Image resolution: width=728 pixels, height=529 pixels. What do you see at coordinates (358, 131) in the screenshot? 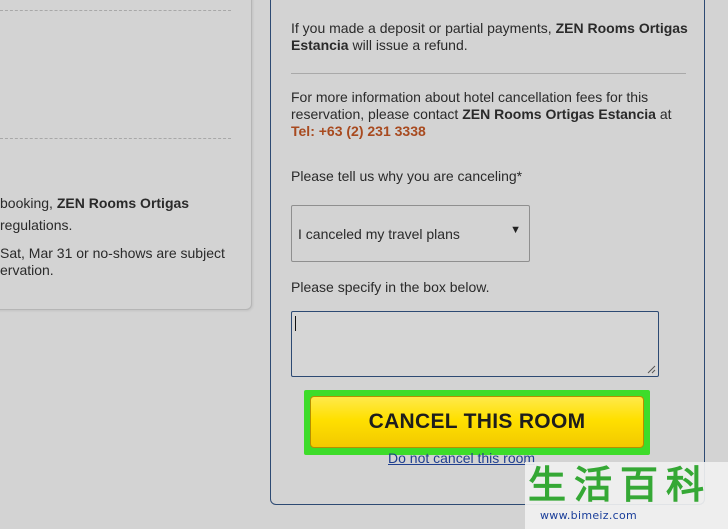
I see `hotel-phone: Tel: +63 (2) 231 3338` at bounding box center [358, 131].